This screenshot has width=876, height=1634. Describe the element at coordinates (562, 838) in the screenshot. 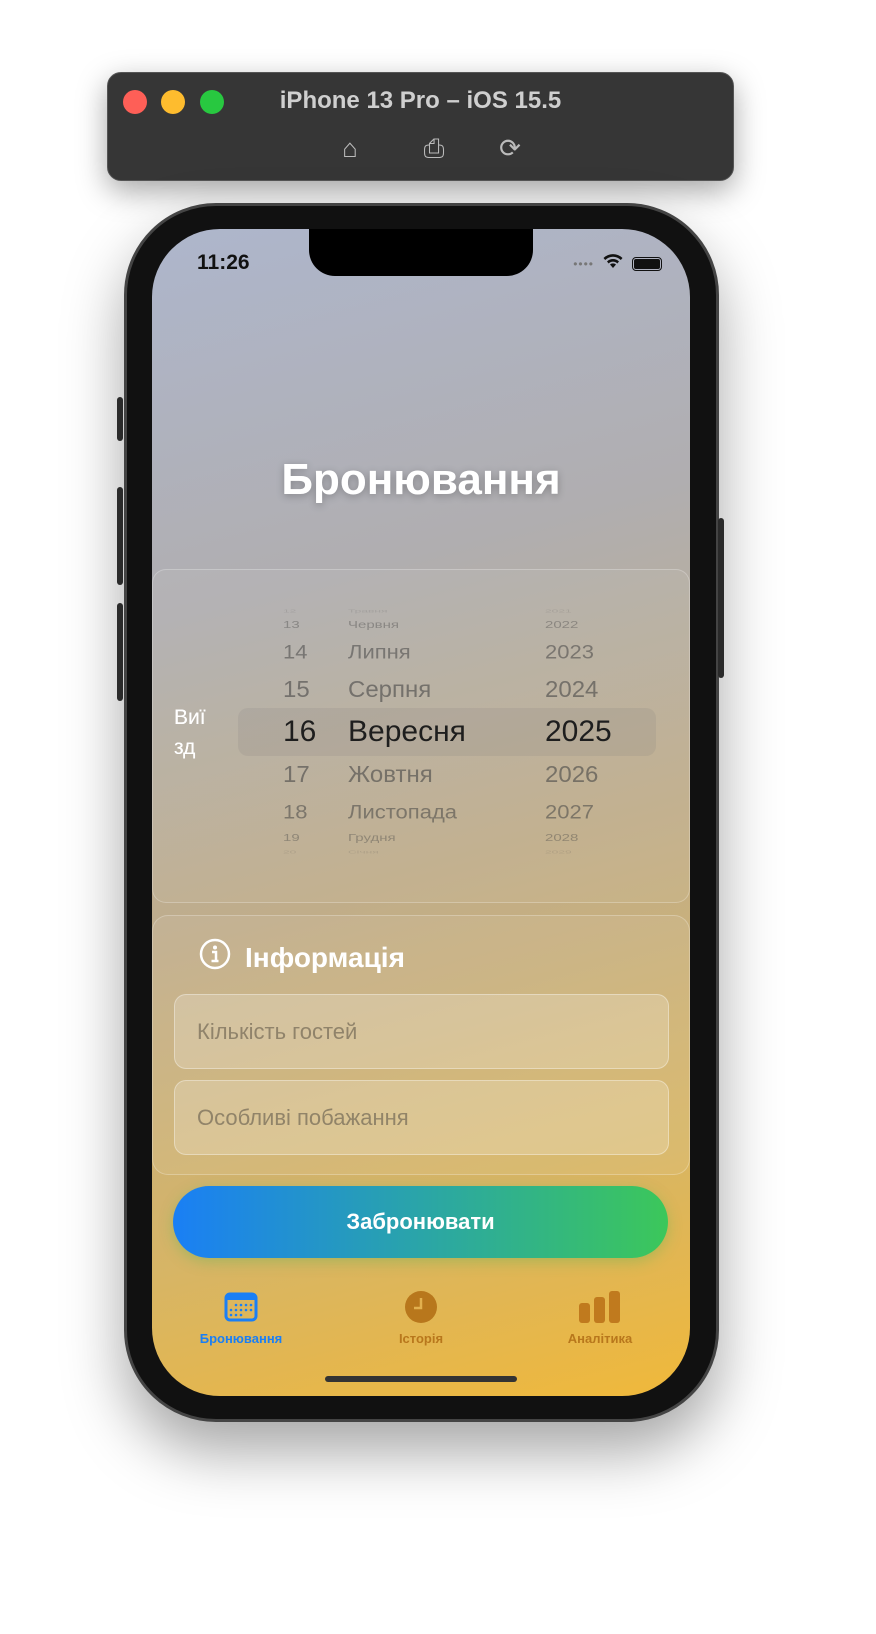

I see `picker-year: 2028` at that location.